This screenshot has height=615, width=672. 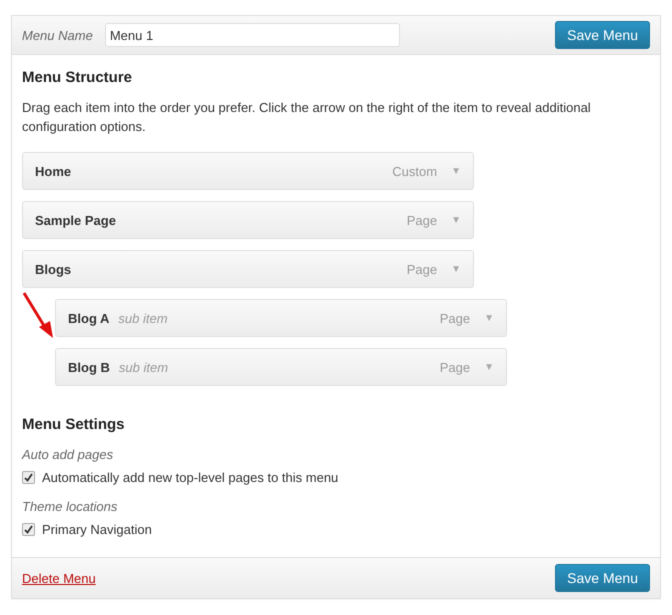 I want to click on setting-label: Auto add pages, so click(x=68, y=454).